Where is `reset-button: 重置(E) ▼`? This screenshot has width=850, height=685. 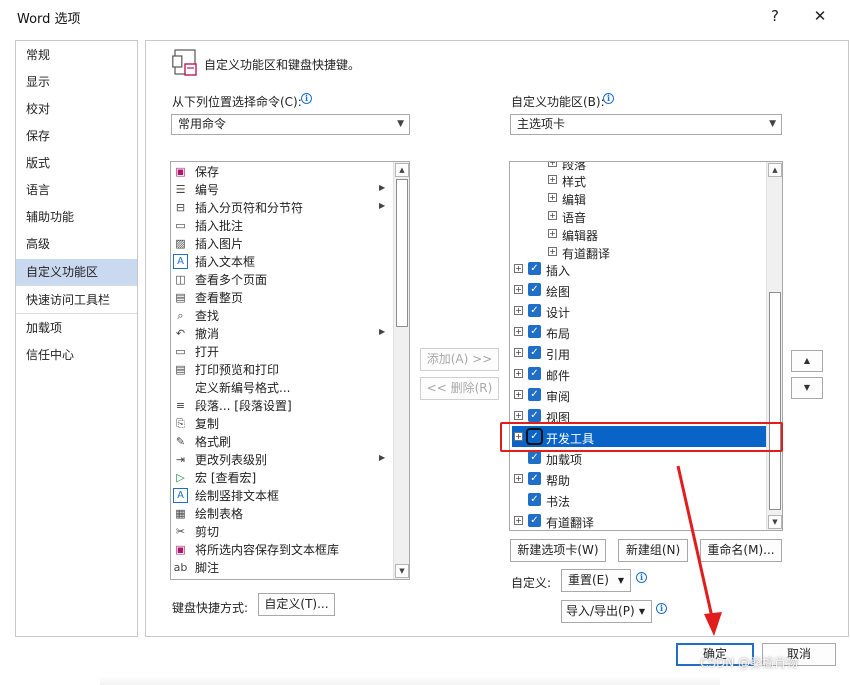 reset-button: 重置(E) ▼ is located at coordinates (596, 580).